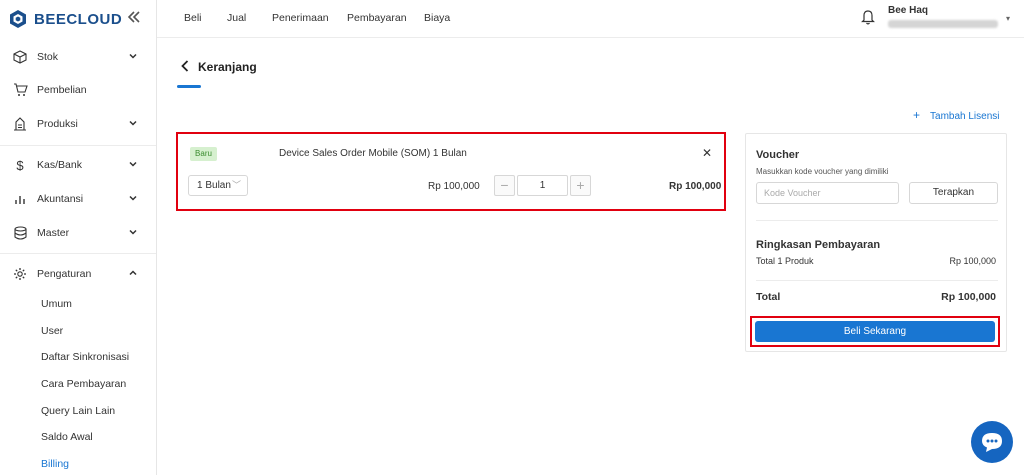 The height and width of the screenshot is (475, 1024). What do you see at coordinates (437, 18) in the screenshot?
I see `top-menu-biaya: Biaya` at bounding box center [437, 18].